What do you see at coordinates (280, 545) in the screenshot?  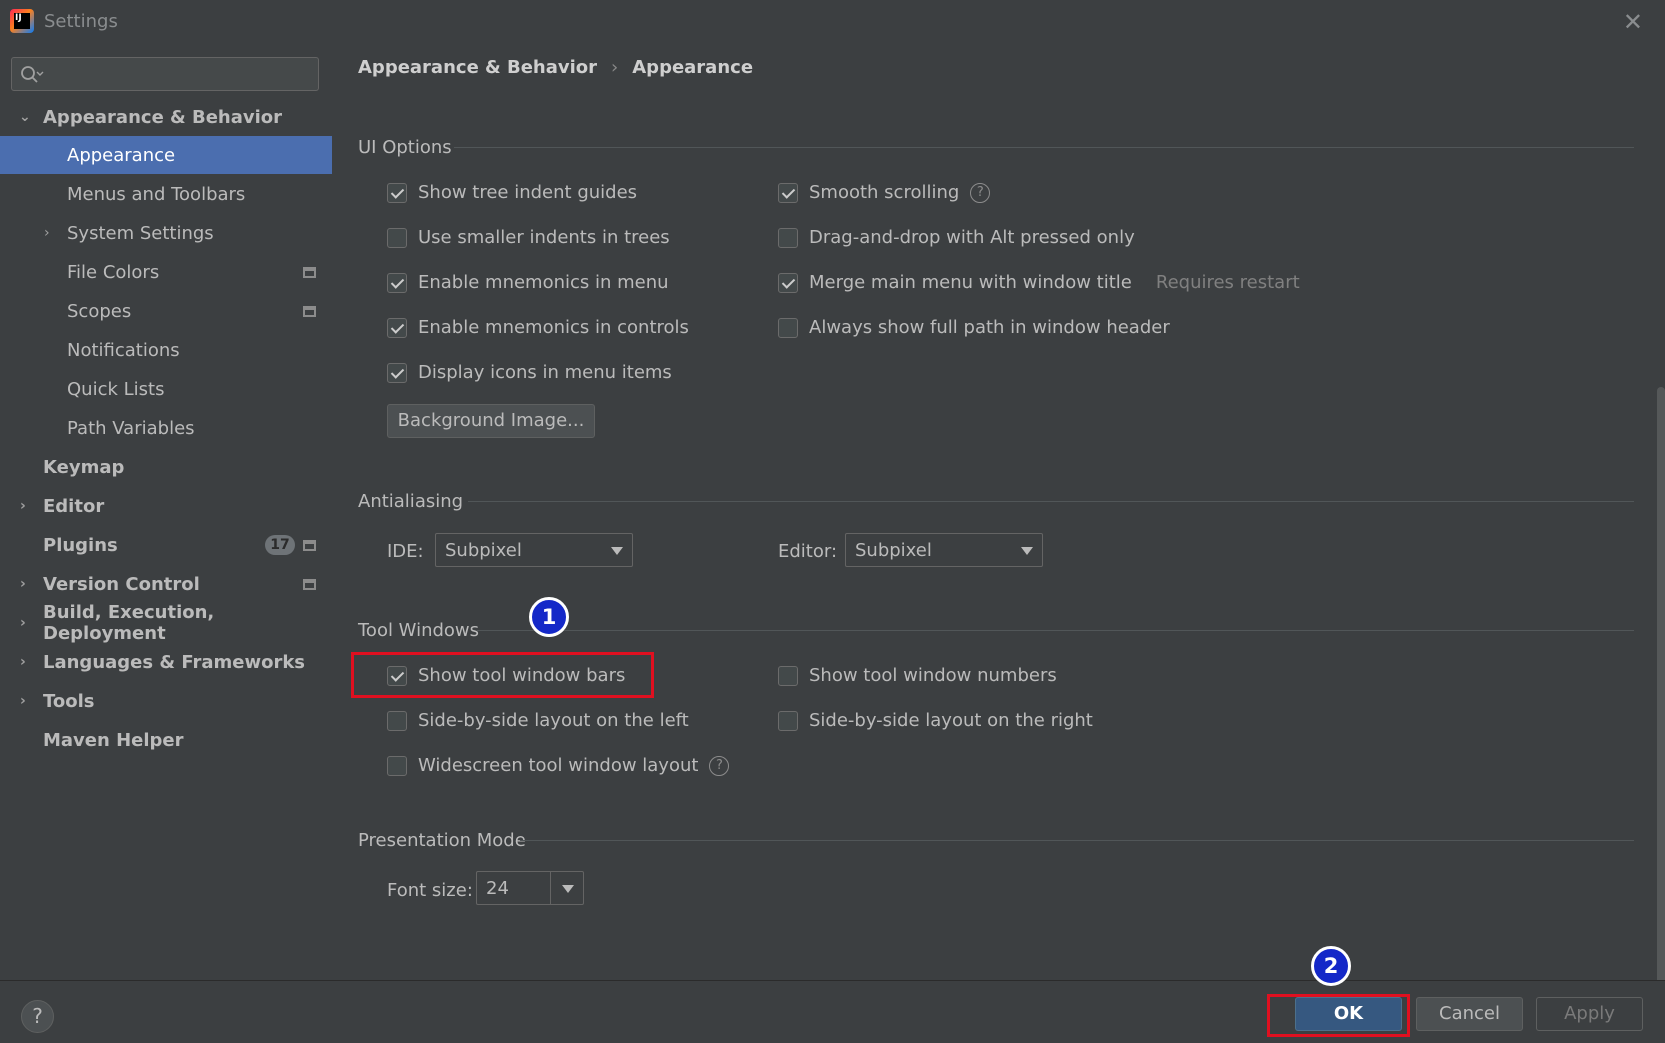 I see `plugins-update-badge: 17` at bounding box center [280, 545].